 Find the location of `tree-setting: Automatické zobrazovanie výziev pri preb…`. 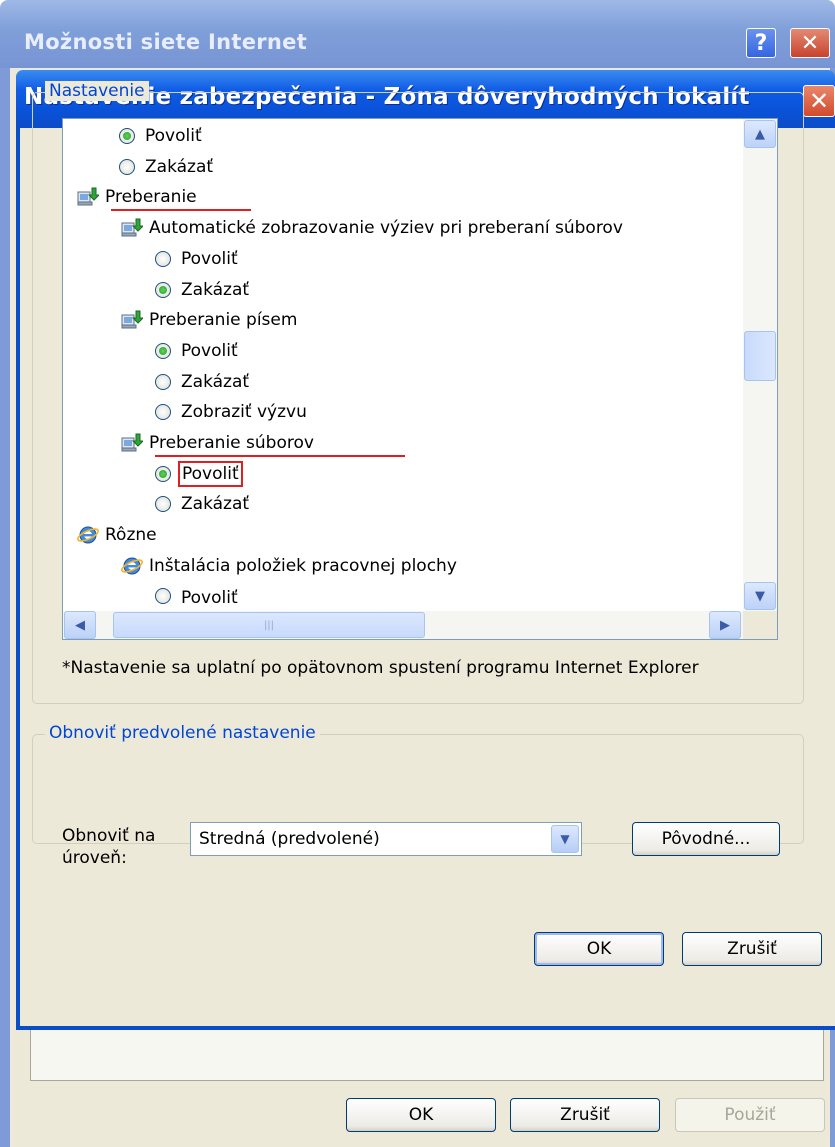

tree-setting: Automatické zobrazovanie výziev pri preb… is located at coordinates (372, 228).